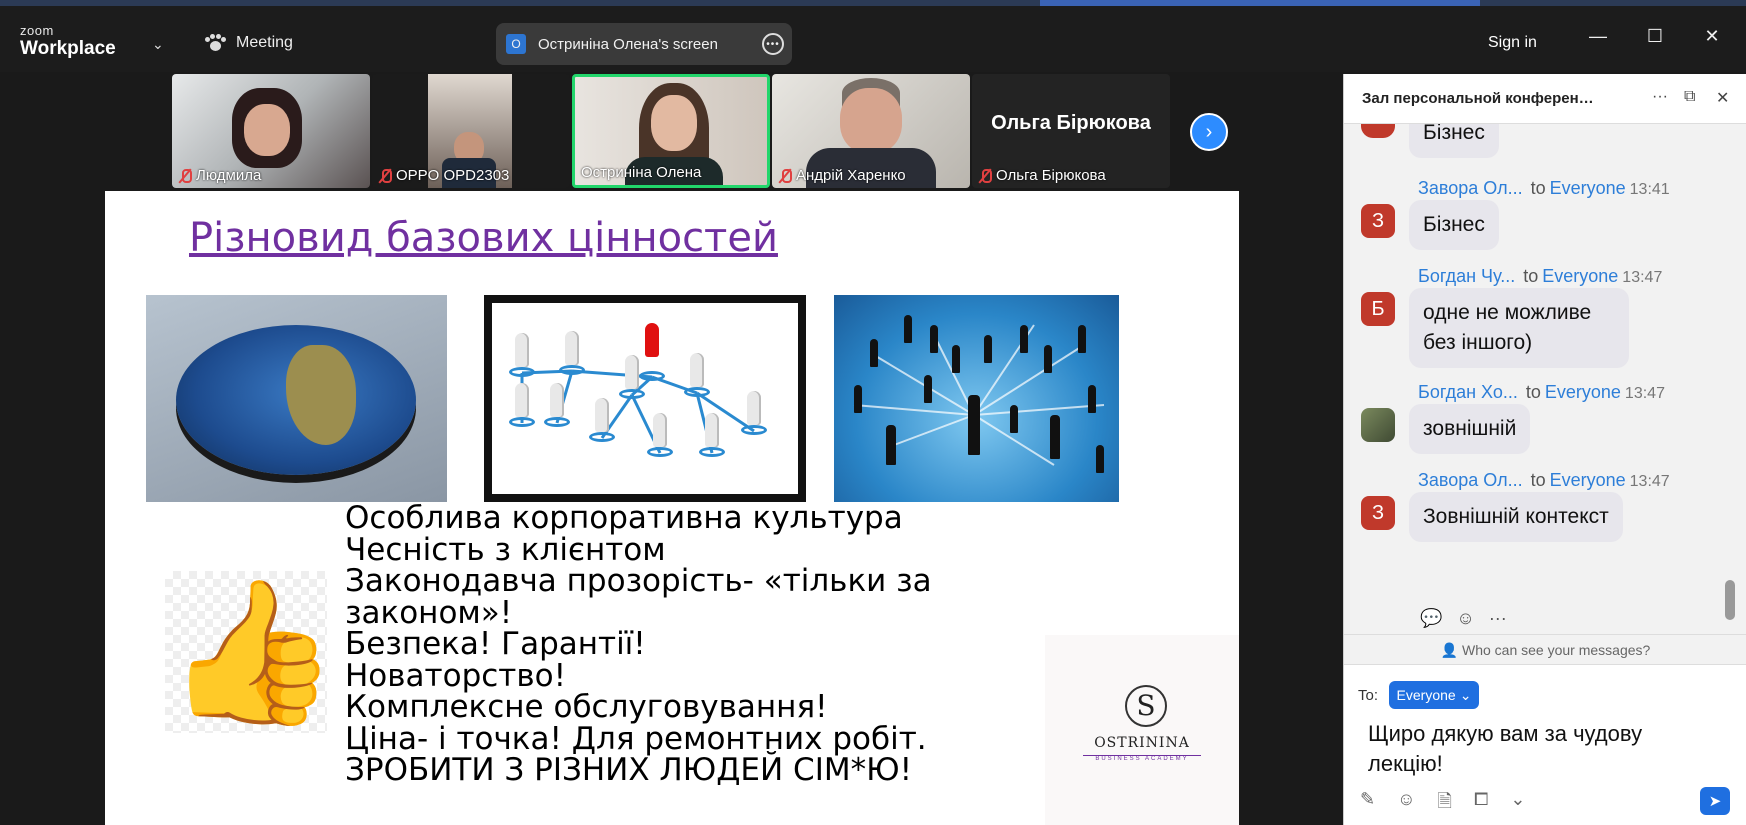 The height and width of the screenshot is (825, 1746). Describe the element at coordinates (1146, 706) in the screenshot. I see `logo-mark: S` at that location.